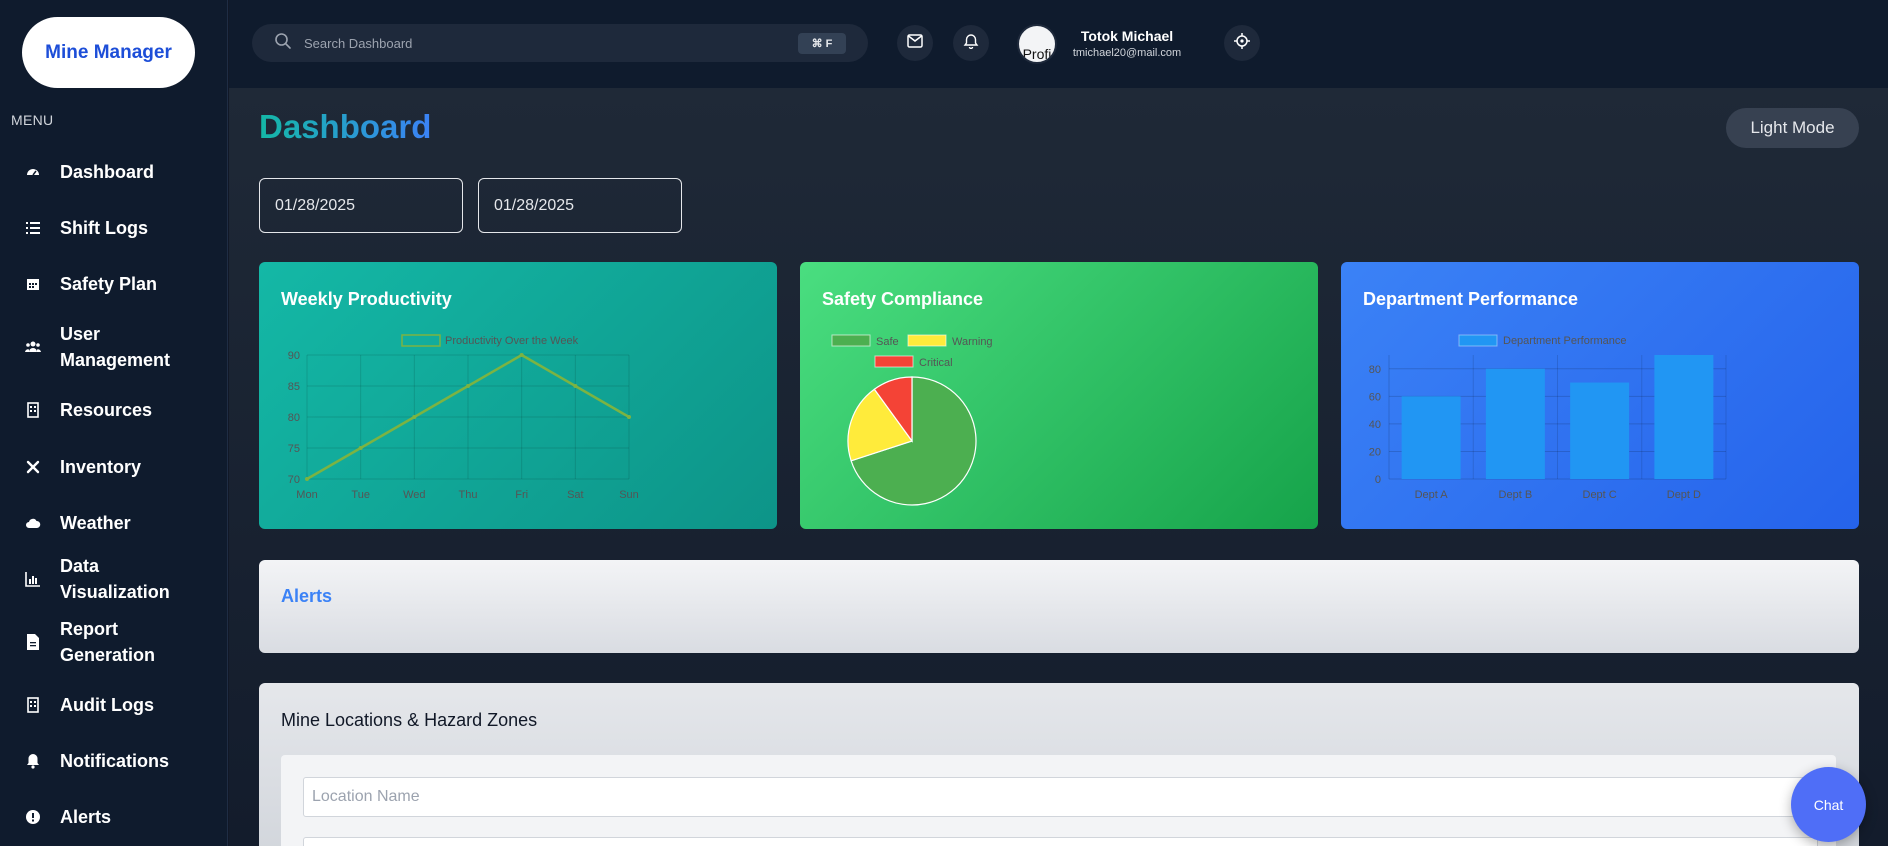 This screenshot has width=1888, height=846. I want to click on sidebar-item-data-visualization: Data Visualization, so click(114, 579).